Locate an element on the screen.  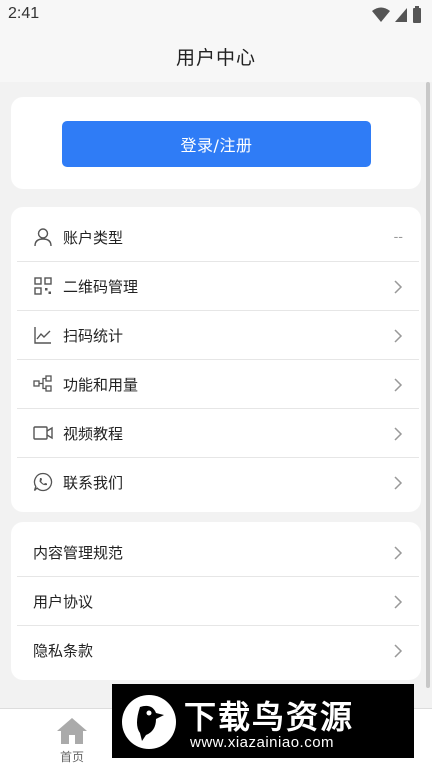
watermark-title: 下载鸟资源 is located at coordinates (269, 717).